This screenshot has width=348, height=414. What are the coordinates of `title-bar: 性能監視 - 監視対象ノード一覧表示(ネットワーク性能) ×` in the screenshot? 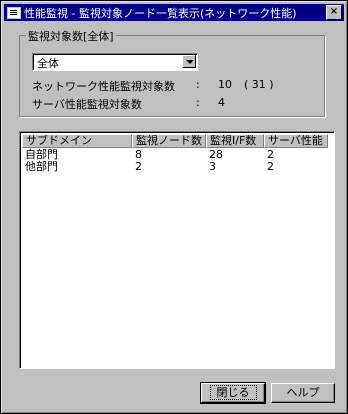 It's located at (174, 12).